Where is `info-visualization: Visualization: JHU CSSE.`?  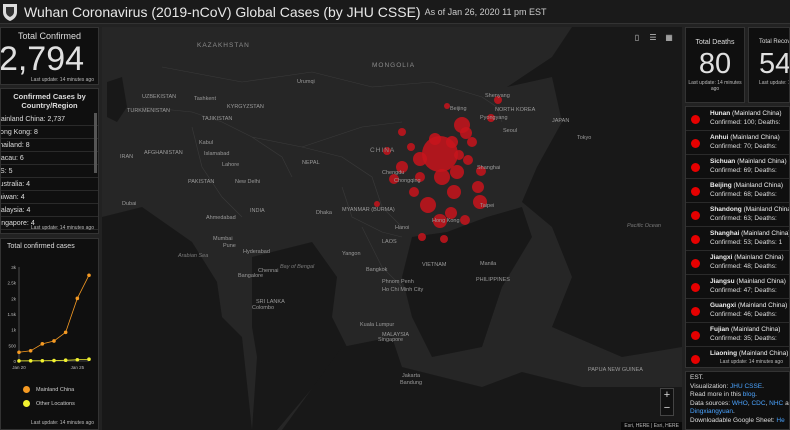
info-visualization: Visualization: JHU CSSE. is located at coordinates (727, 386).